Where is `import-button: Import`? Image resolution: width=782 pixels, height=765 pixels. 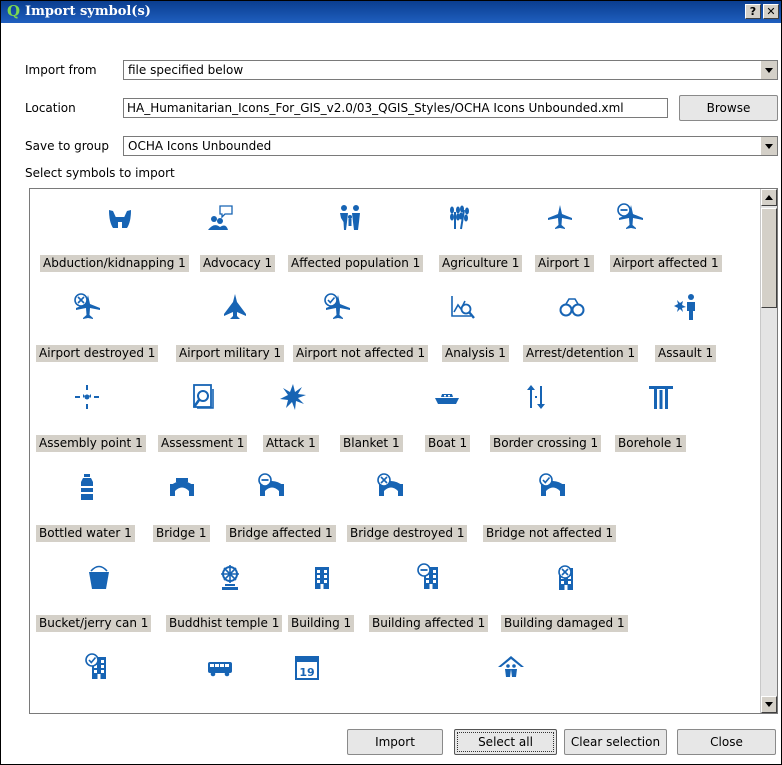 import-button: Import is located at coordinates (395, 742).